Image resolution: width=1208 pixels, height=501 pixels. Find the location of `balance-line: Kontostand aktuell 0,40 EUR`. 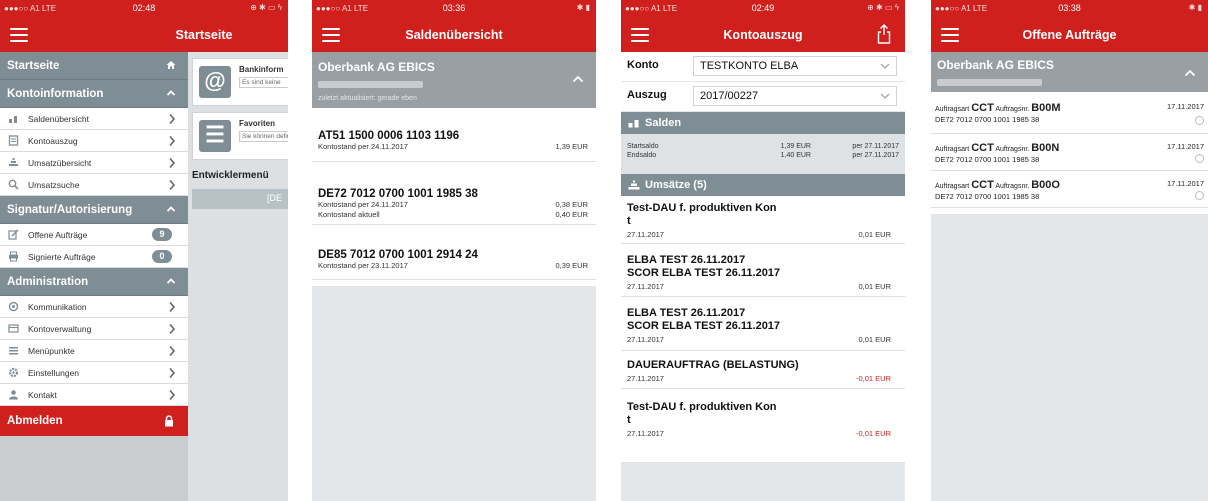

balance-line: Kontostand aktuell 0,40 EUR is located at coordinates (457, 215).